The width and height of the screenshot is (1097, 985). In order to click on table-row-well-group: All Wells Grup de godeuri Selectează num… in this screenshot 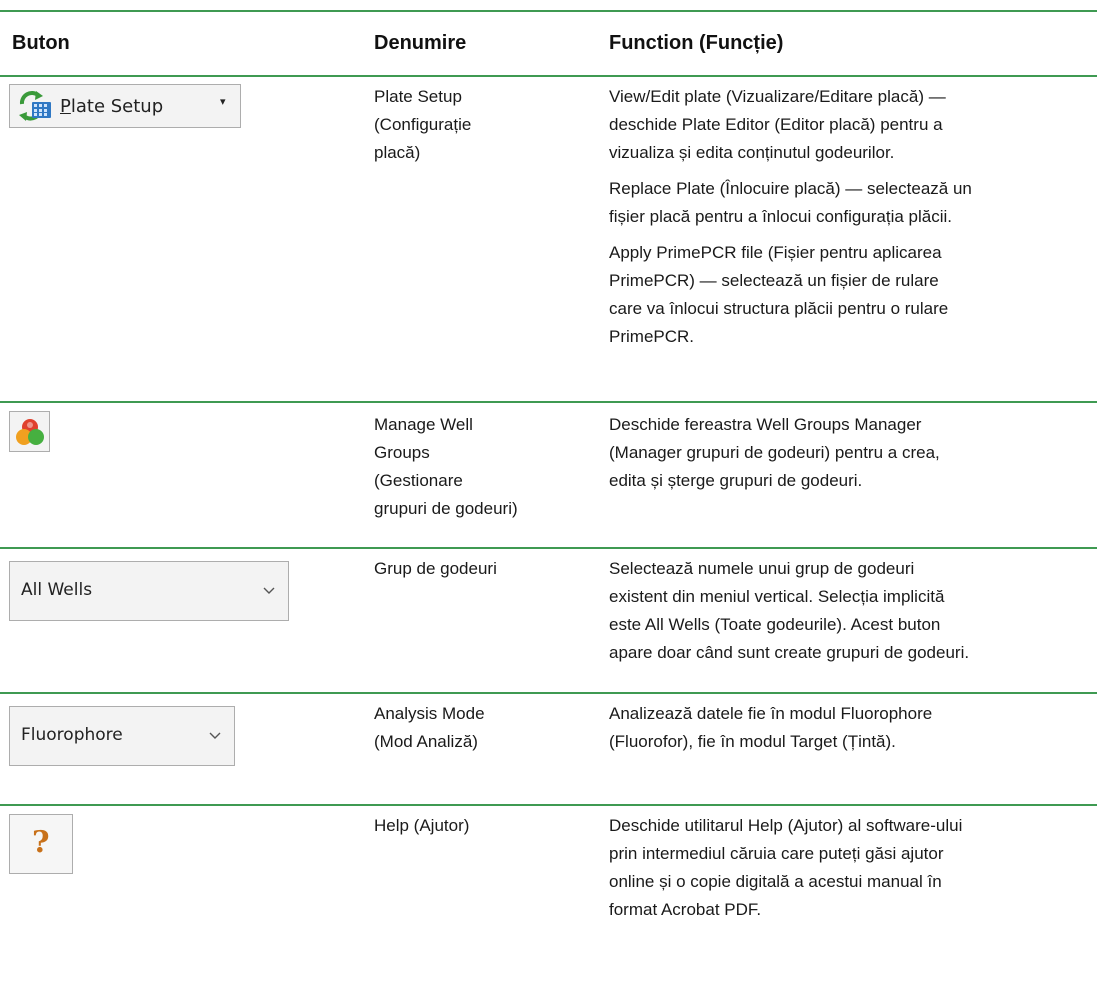, I will do `click(548, 620)`.